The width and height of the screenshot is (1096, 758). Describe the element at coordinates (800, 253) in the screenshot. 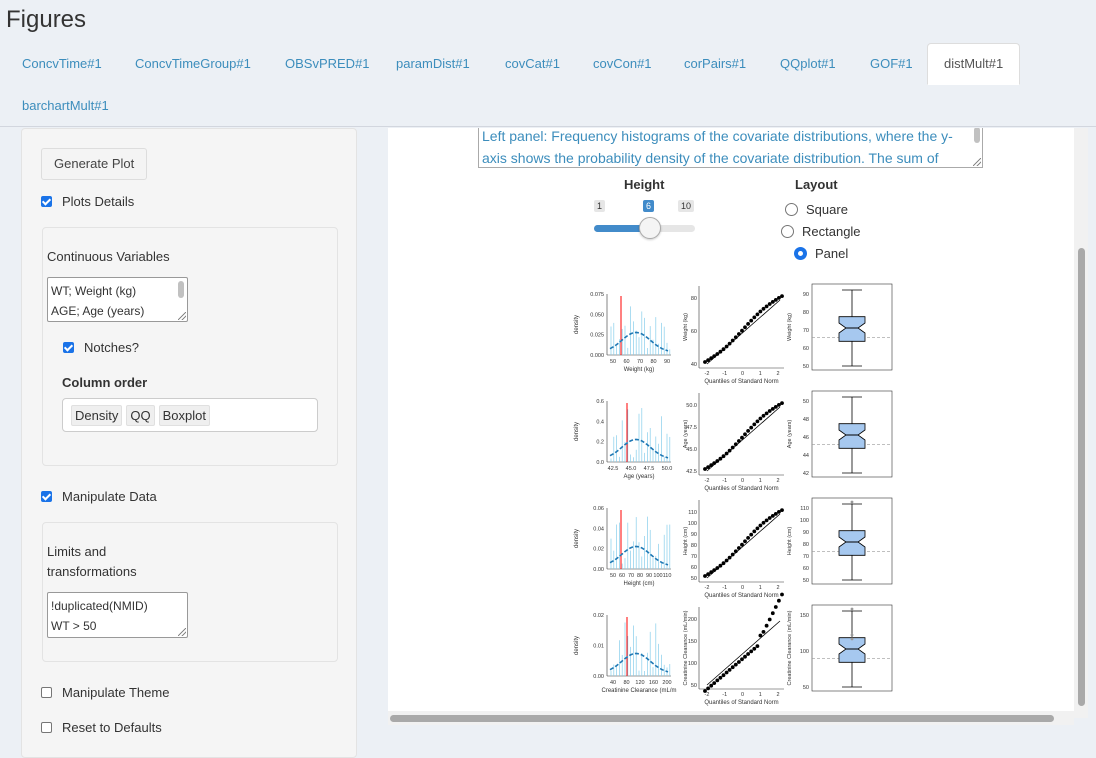

I see `radio-selected-icon` at that location.